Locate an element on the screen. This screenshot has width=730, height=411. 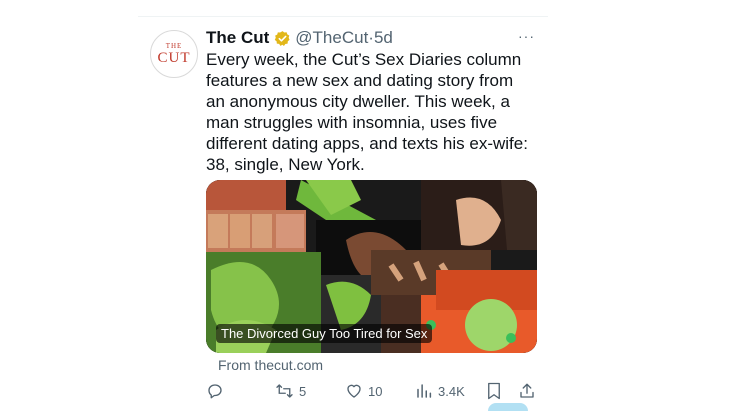
previous-tweet-actions is located at coordinates (375, 2).